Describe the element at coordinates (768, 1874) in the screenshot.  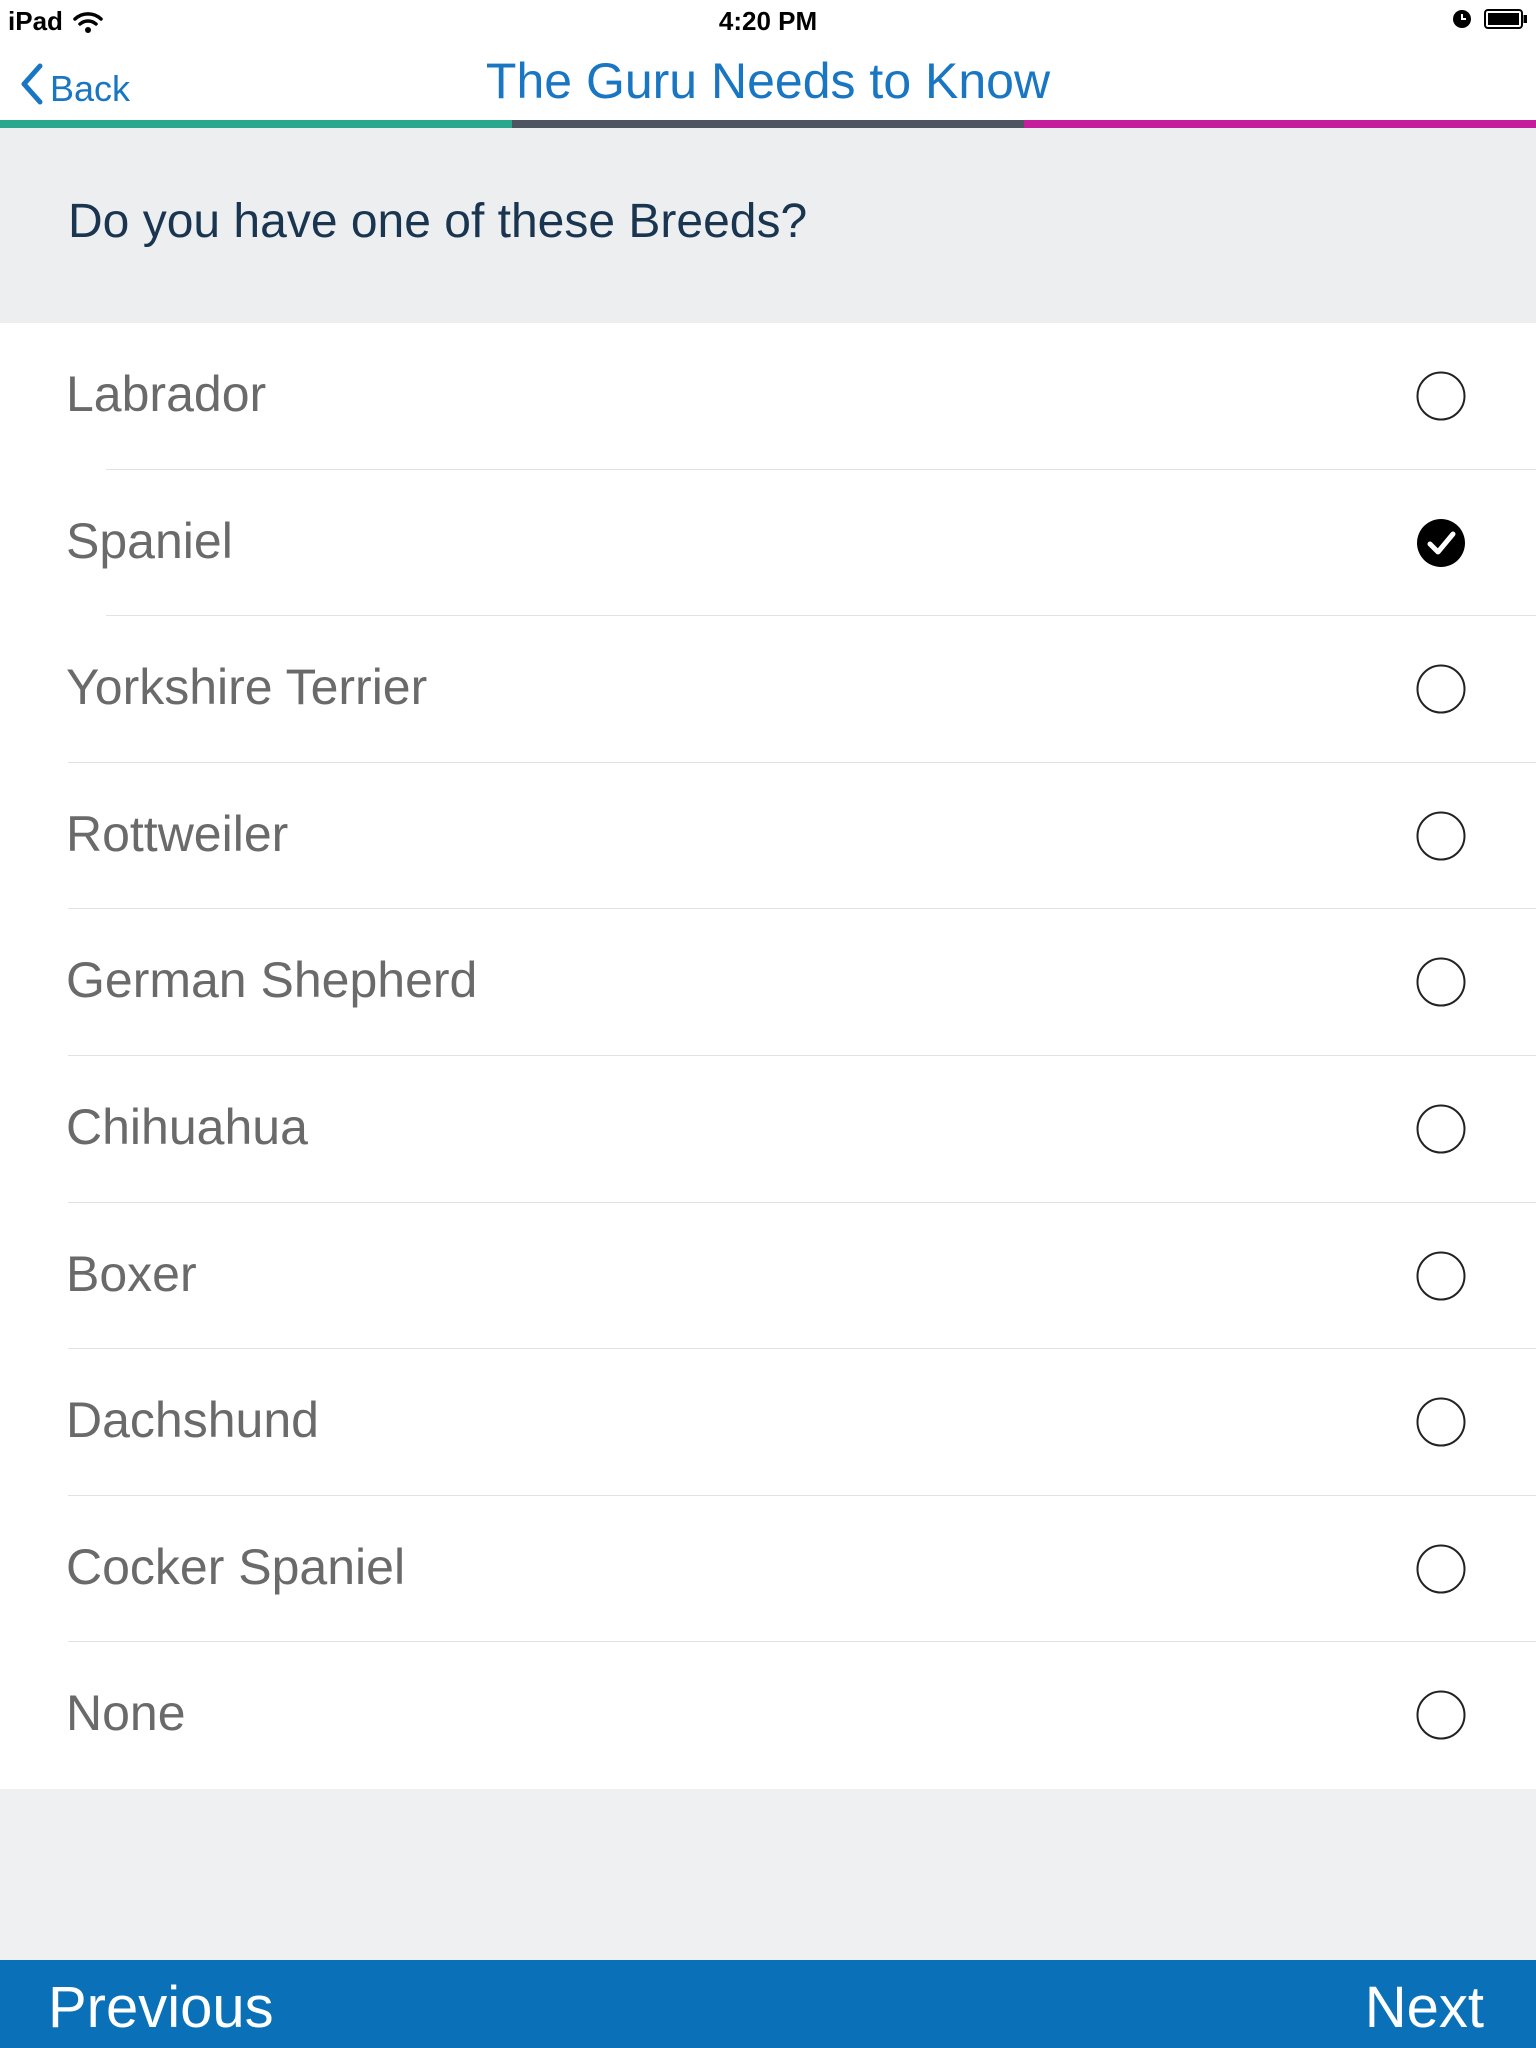
I see `empty-area` at that location.